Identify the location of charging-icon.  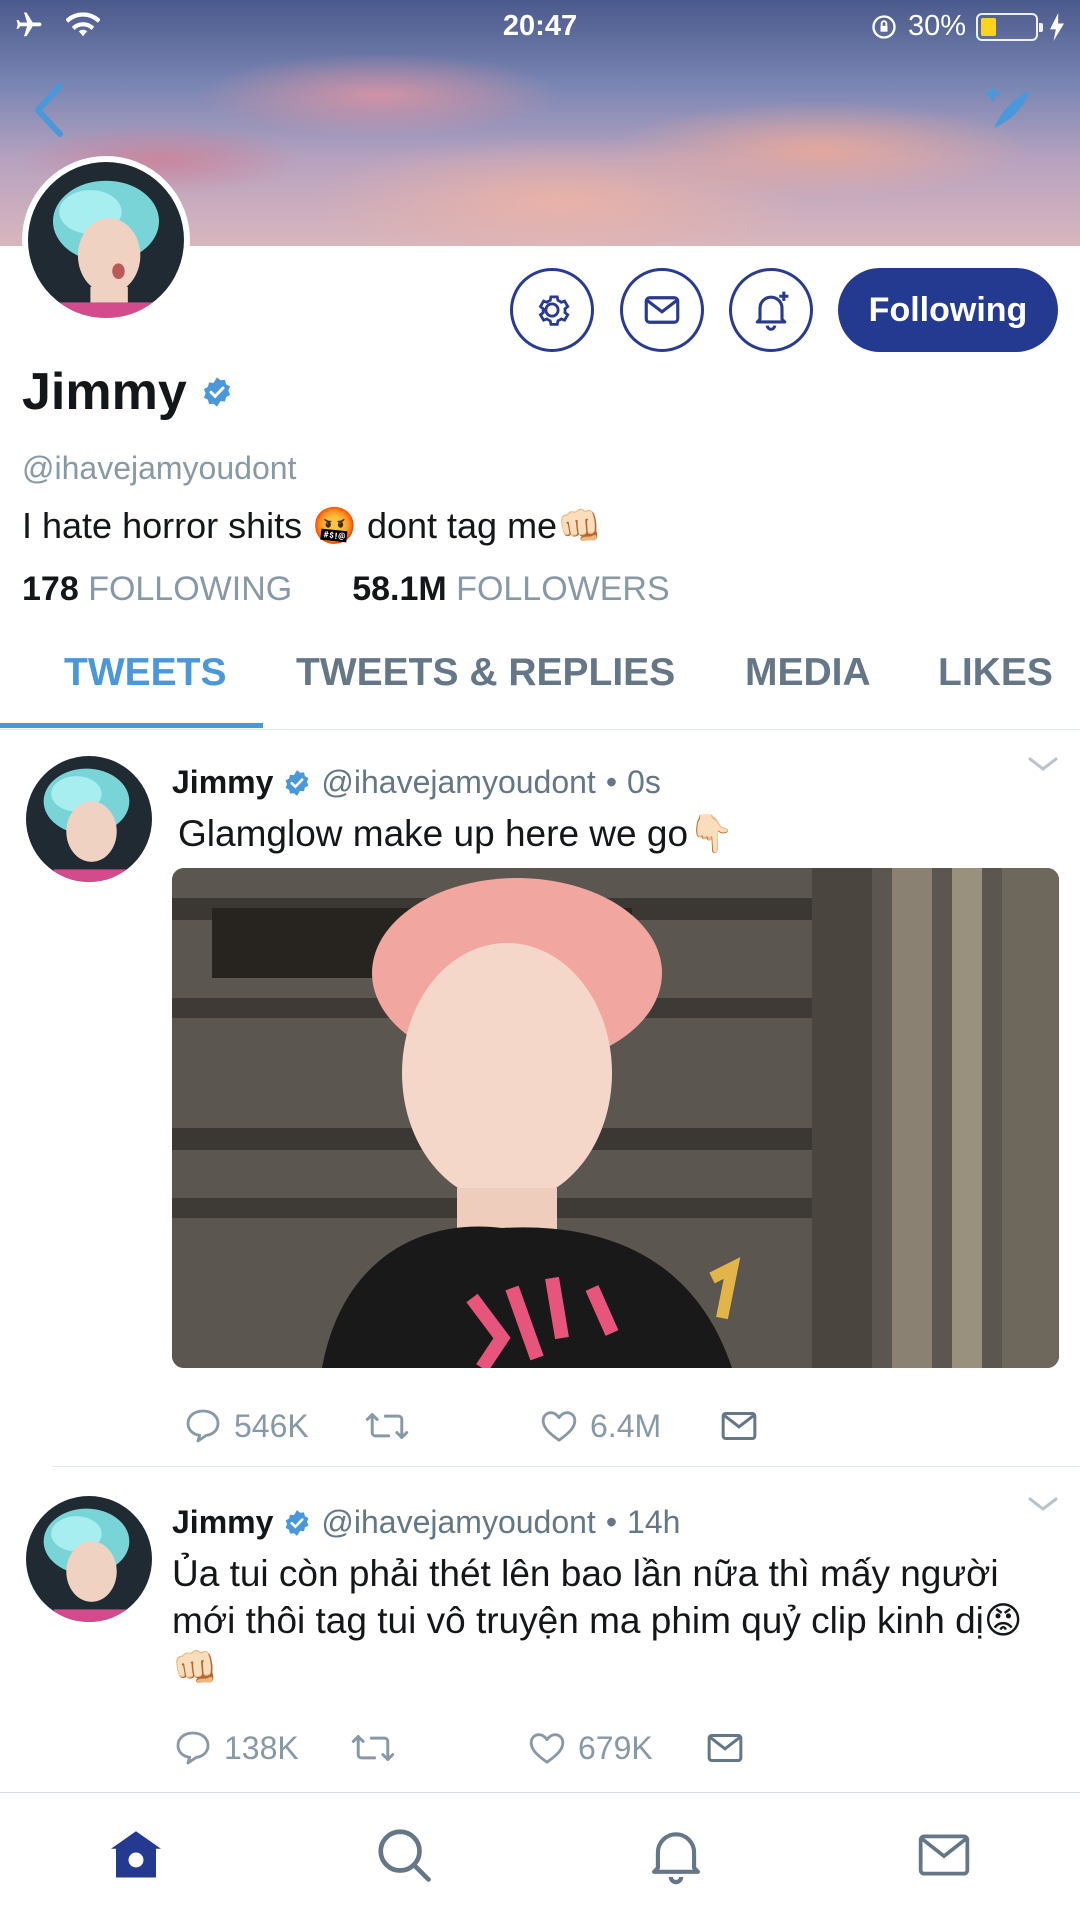
(1057, 26).